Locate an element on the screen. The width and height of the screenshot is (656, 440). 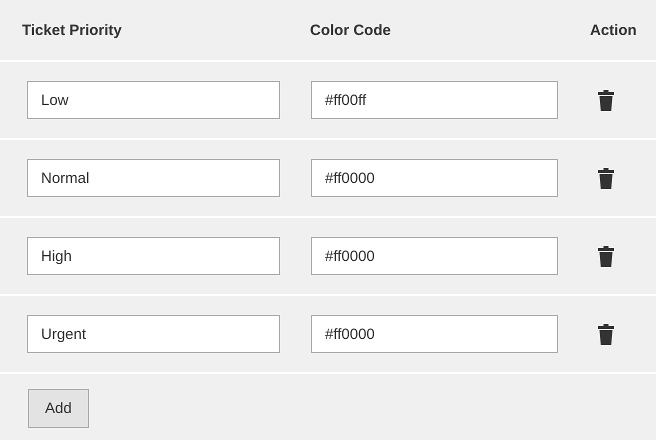
column-header: Color Code is located at coordinates (350, 30).